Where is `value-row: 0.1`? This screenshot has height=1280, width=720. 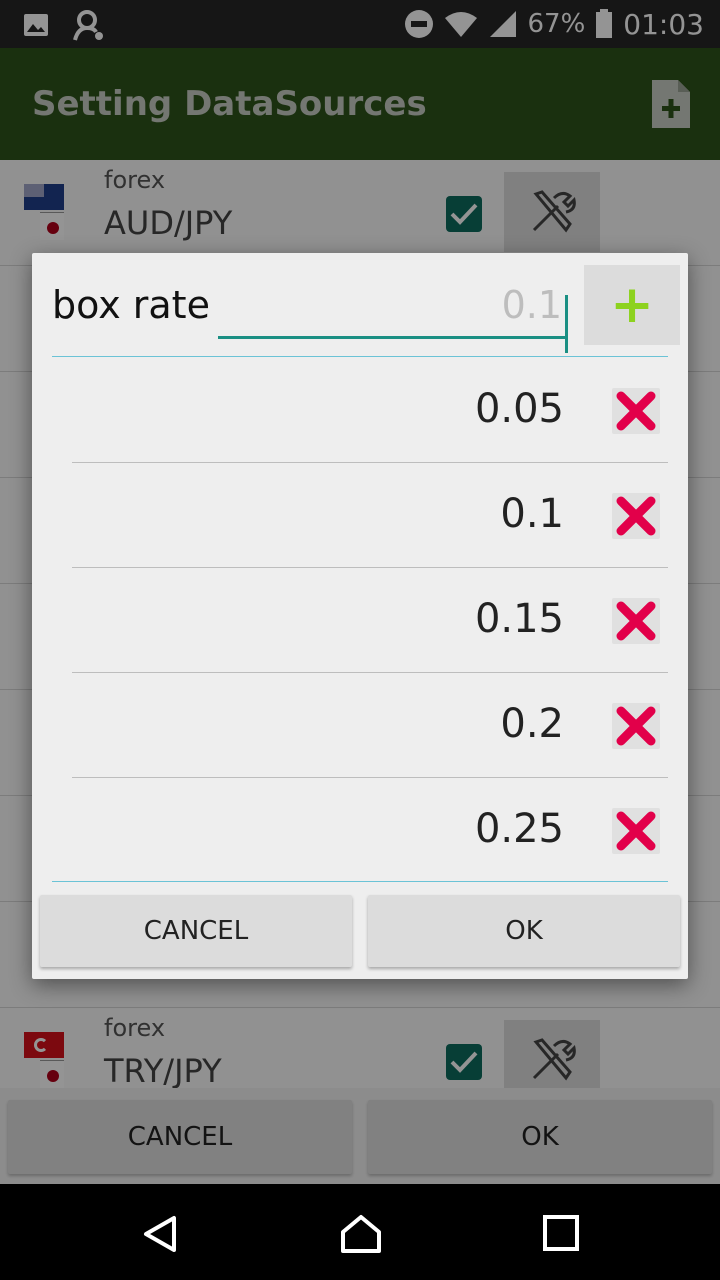 value-row: 0.1 is located at coordinates (360, 515).